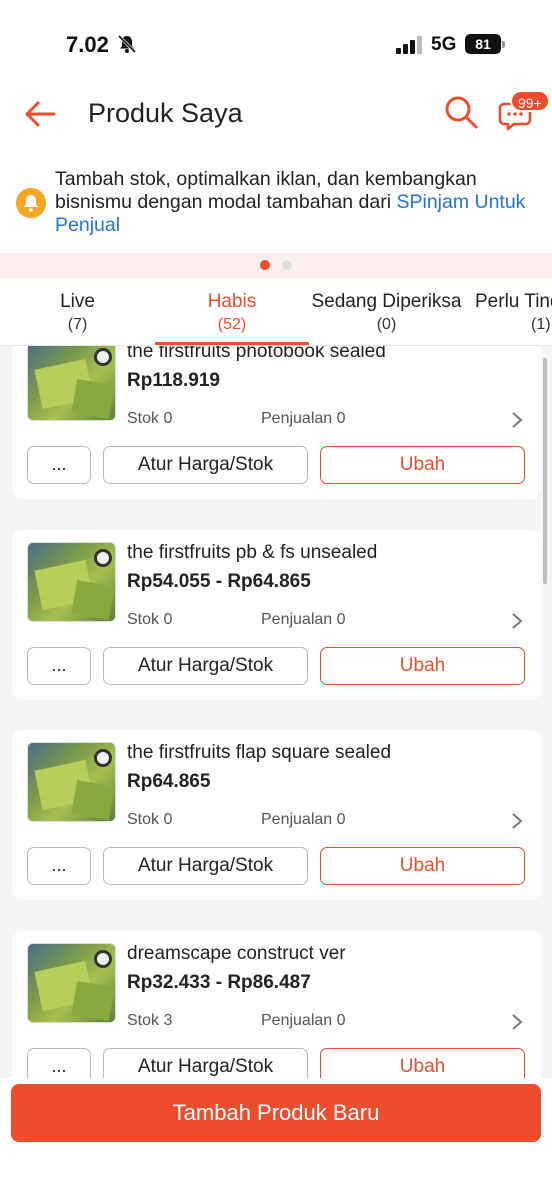 Image resolution: width=552 pixels, height=1200 pixels. I want to click on tab-habis: Habis (52), so click(232, 311).